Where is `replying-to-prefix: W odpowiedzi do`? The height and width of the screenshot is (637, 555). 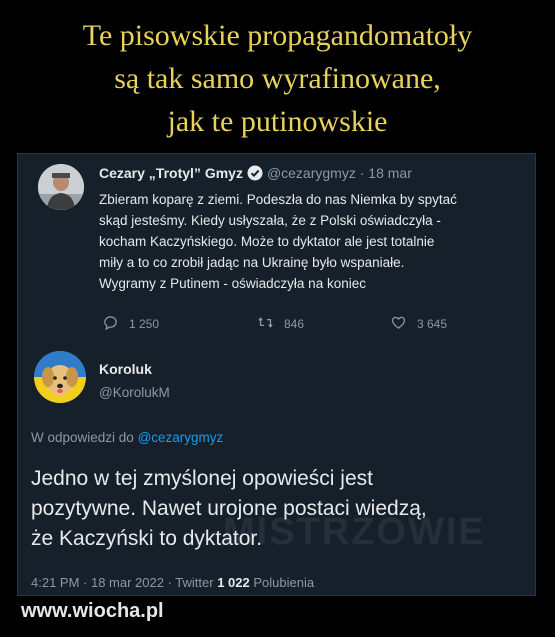
replying-to-prefix: W odpowiedzi do is located at coordinates (82, 437).